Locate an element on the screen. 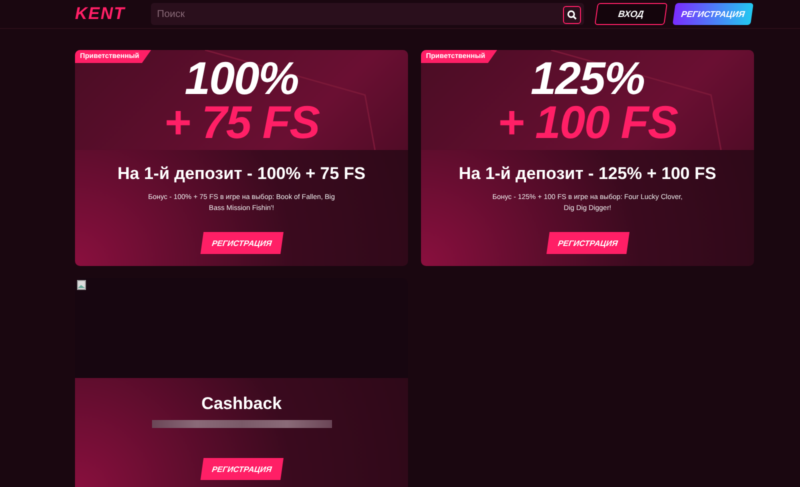 Image resolution: width=800 pixels, height=487 pixels. login-button: ВХОД is located at coordinates (631, 14).